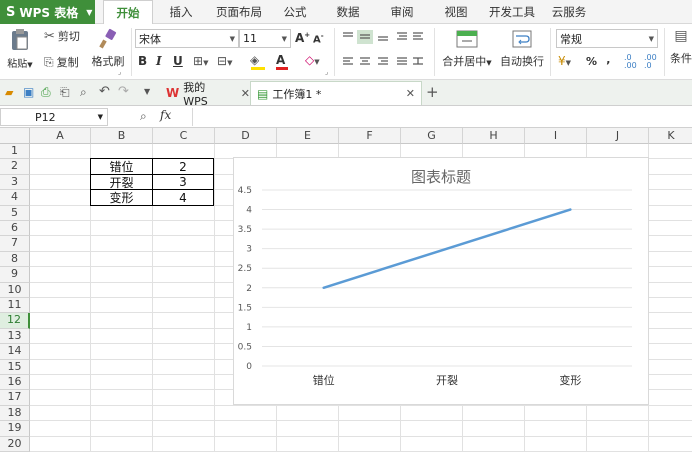 The image size is (692, 452). What do you see at coordinates (249, 250) in the screenshot?
I see `y-tick-label: 3` at bounding box center [249, 250].